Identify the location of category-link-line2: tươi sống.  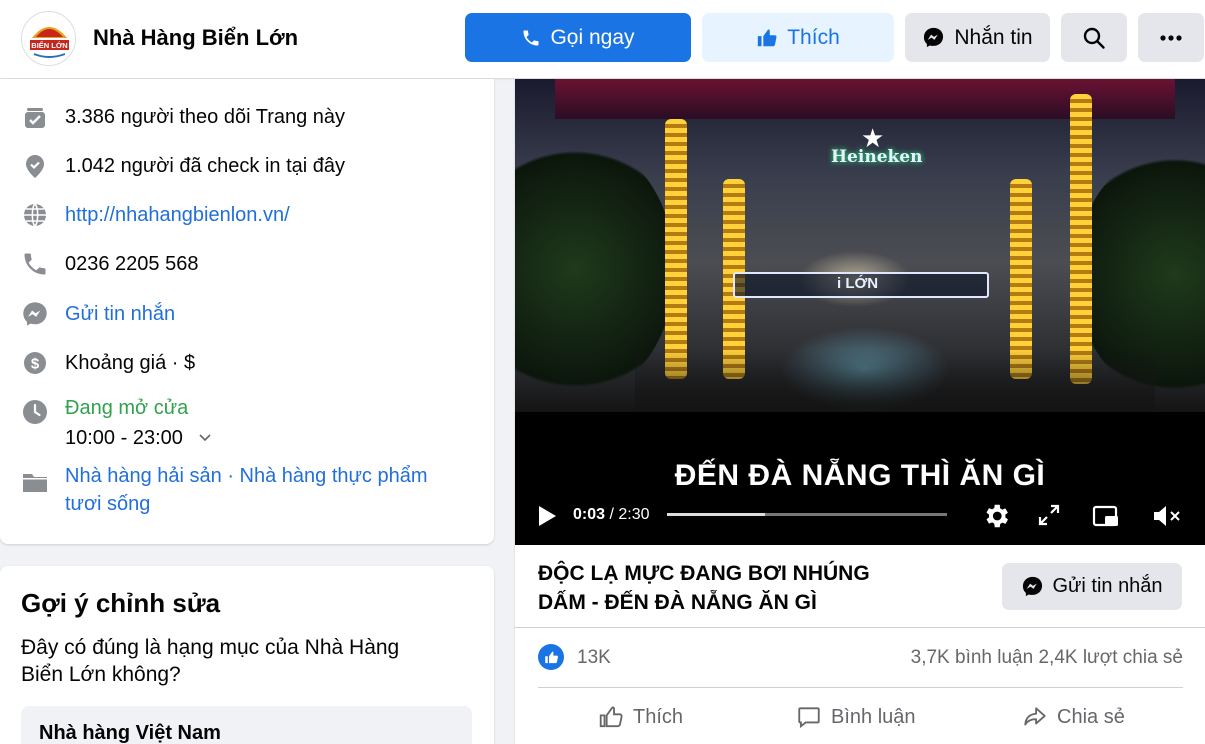
(107, 504).